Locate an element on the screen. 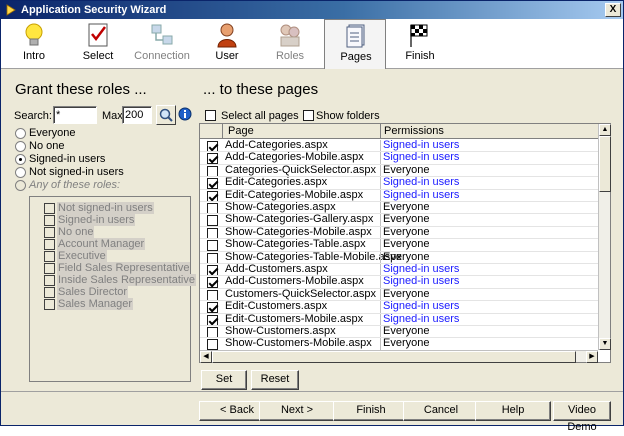 Image resolution: width=624 pixels, height=436 pixels. step-select: Select is located at coordinates (98, 43).